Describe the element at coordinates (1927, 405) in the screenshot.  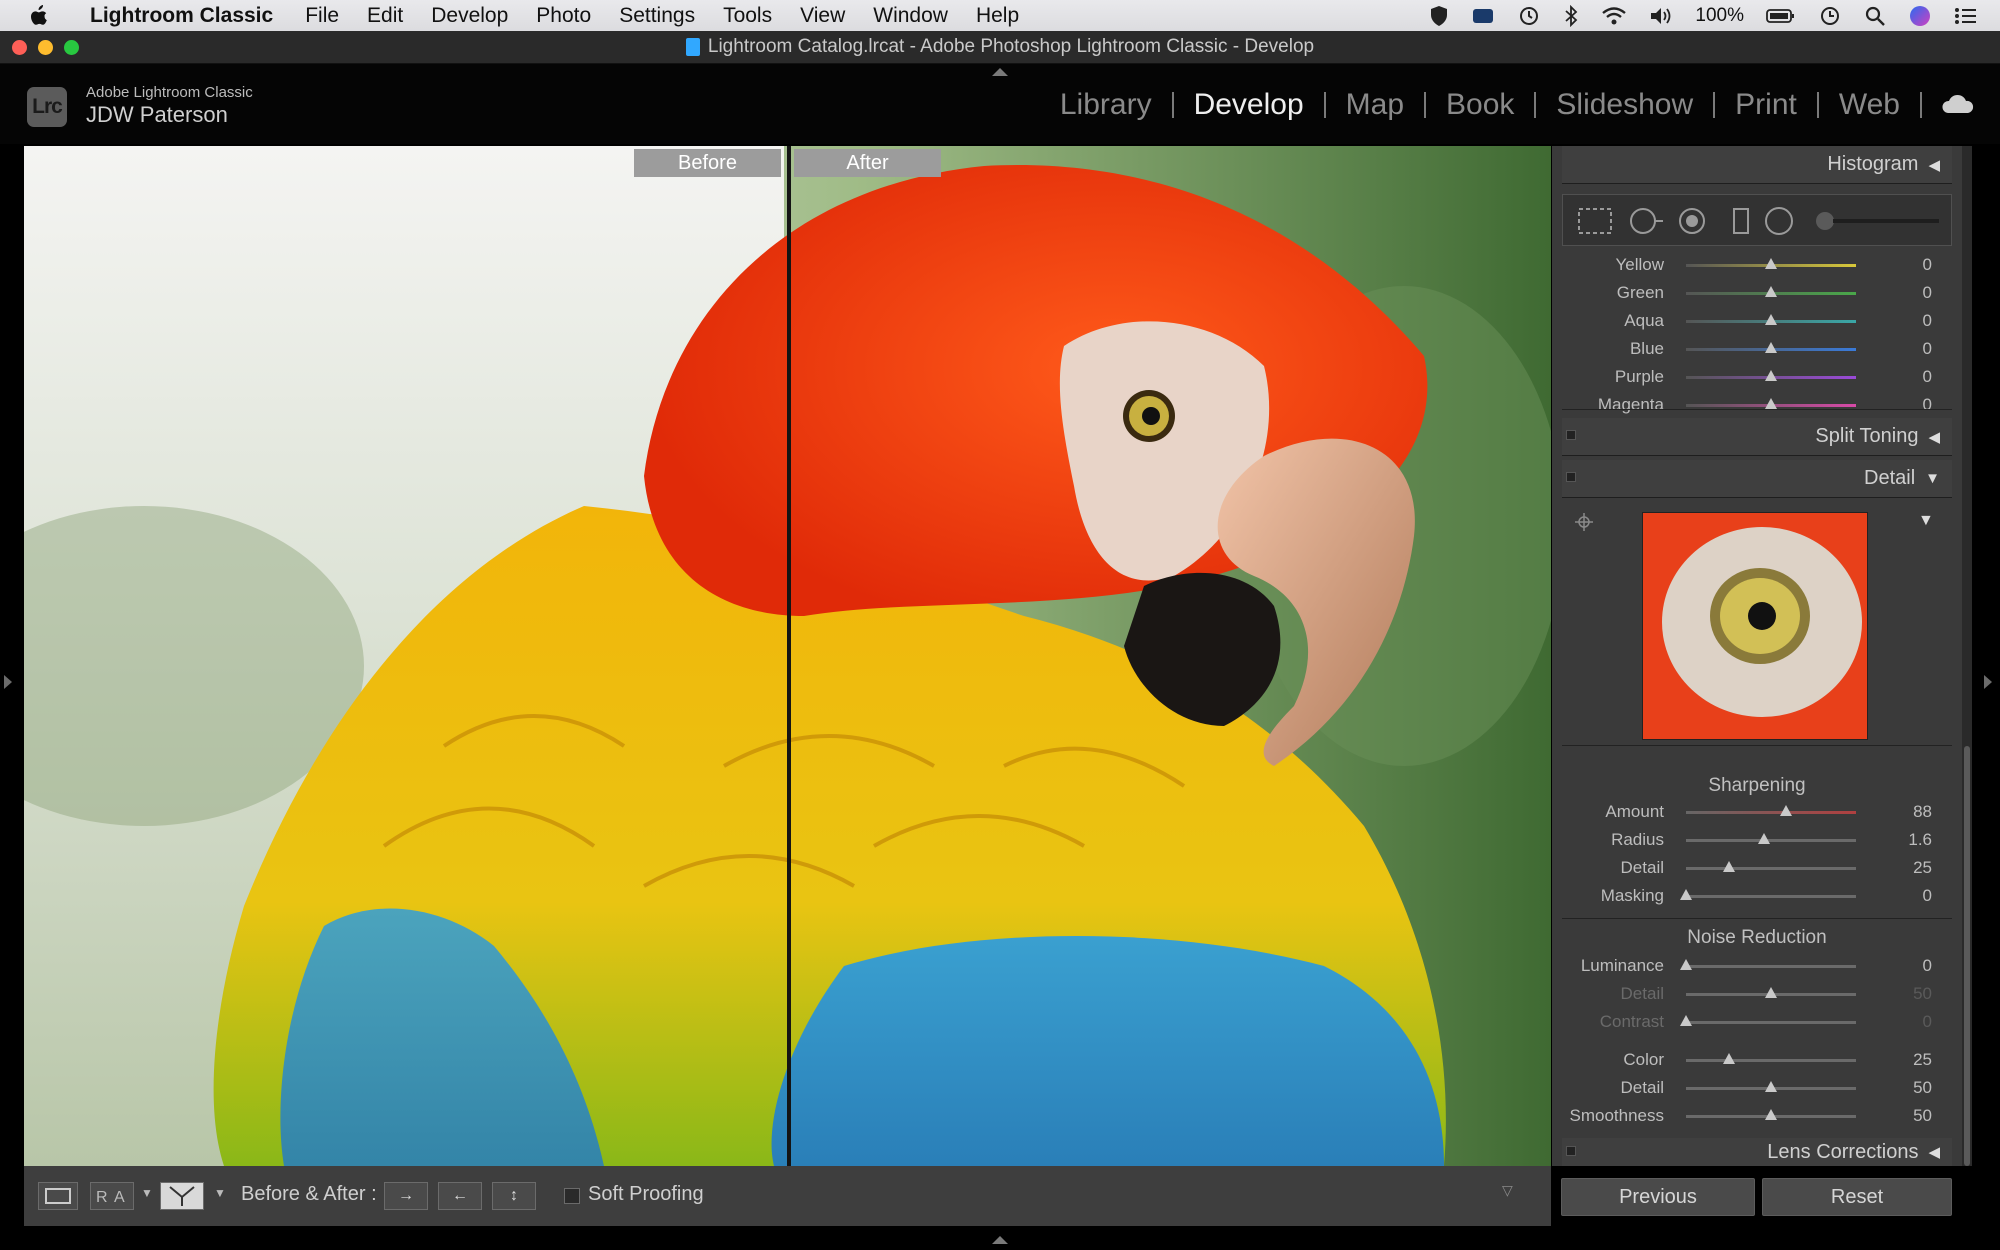
I see `hsl-magenta-value: 0` at that location.